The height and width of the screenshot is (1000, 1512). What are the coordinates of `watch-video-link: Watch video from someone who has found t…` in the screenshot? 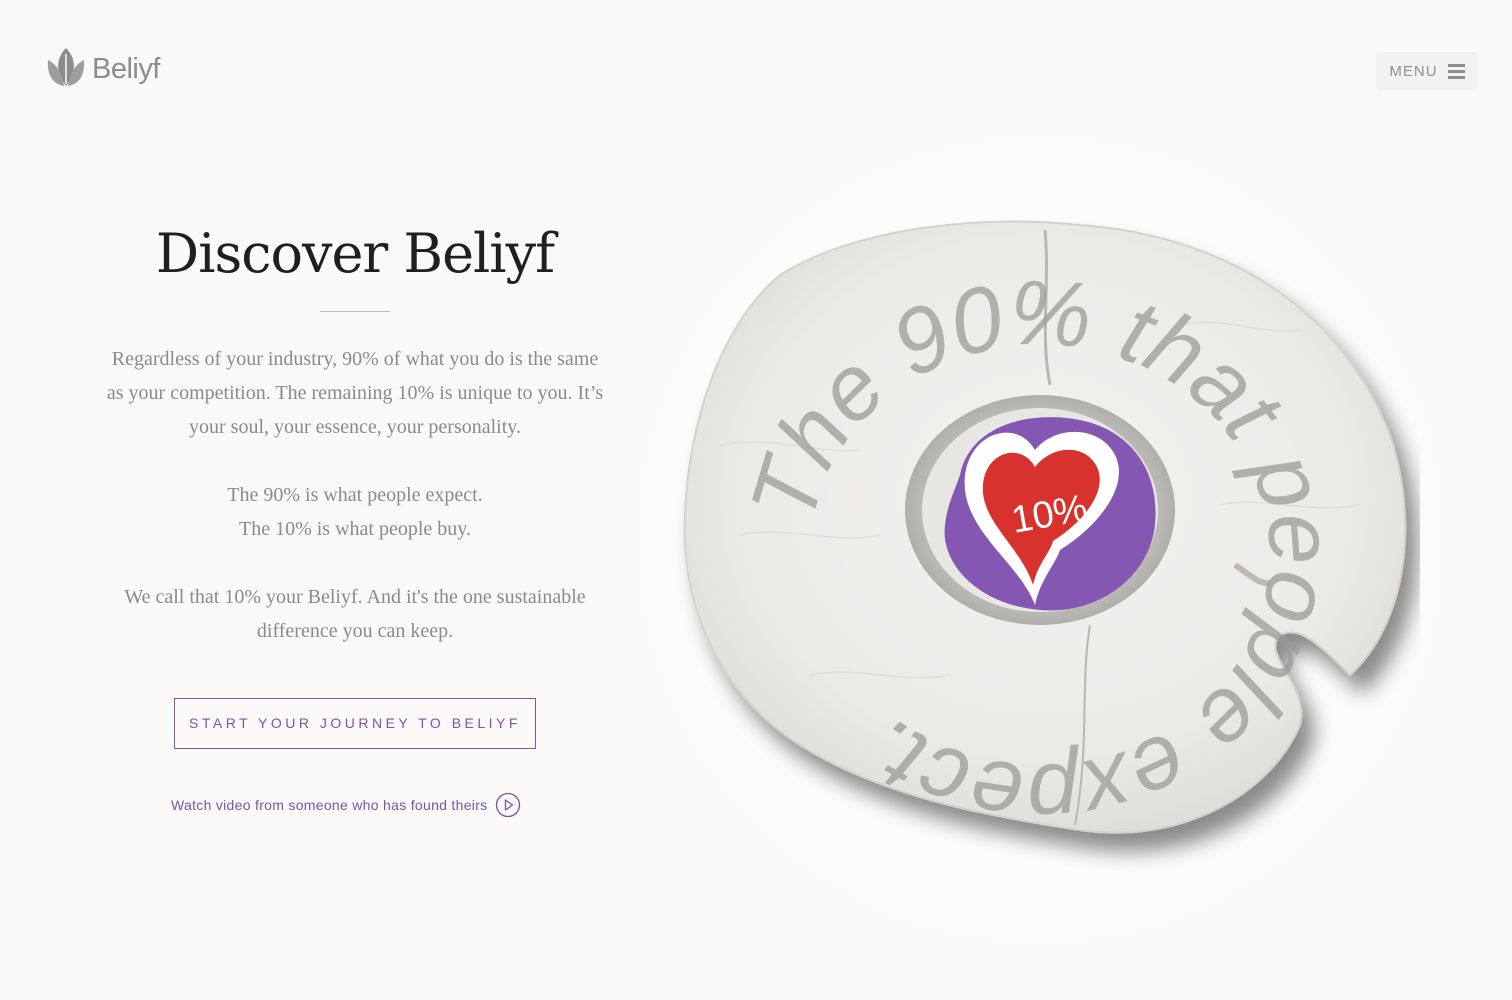 It's located at (346, 805).